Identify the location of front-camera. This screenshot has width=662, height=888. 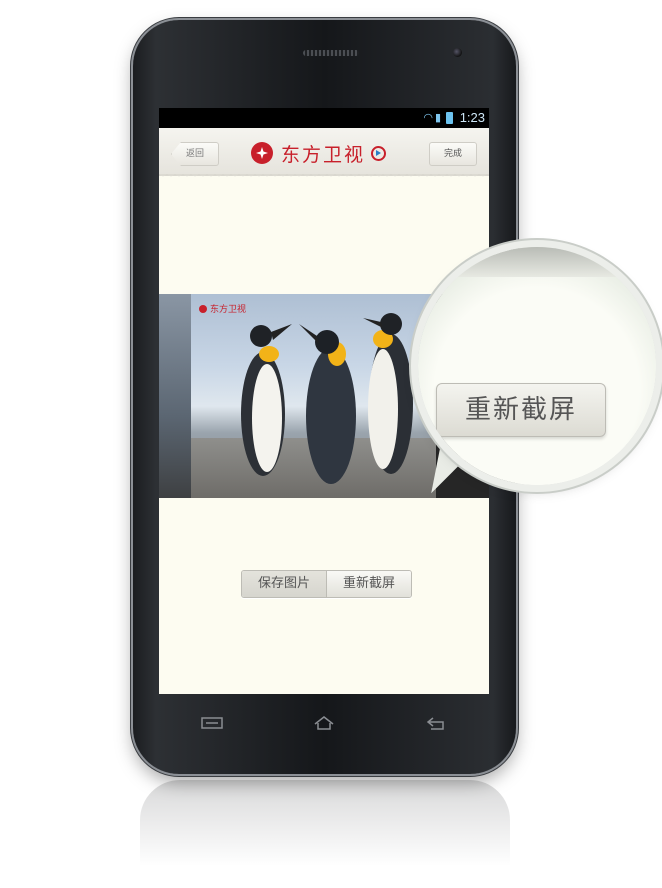
(457, 52).